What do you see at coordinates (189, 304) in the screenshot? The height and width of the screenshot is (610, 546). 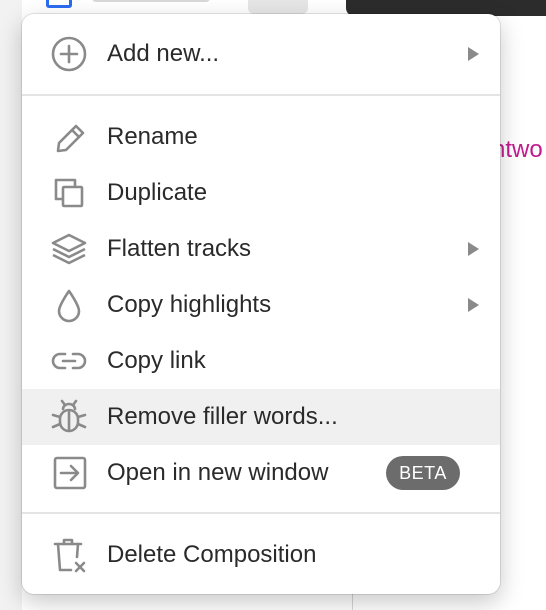 I see `menu-item-label: Copy highlights` at bounding box center [189, 304].